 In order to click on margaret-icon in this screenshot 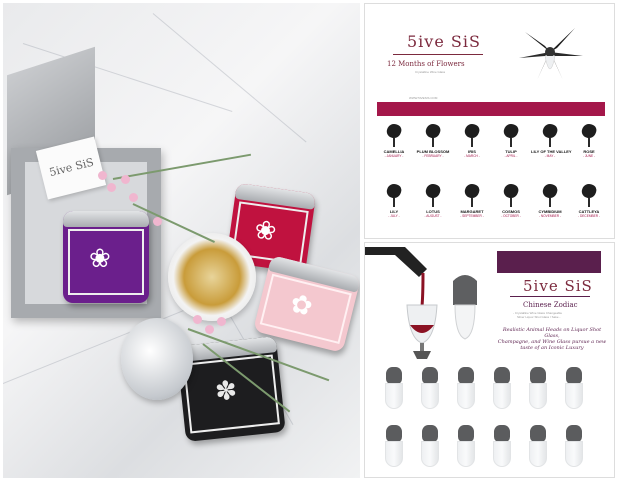, I will do `click(472, 191)`.